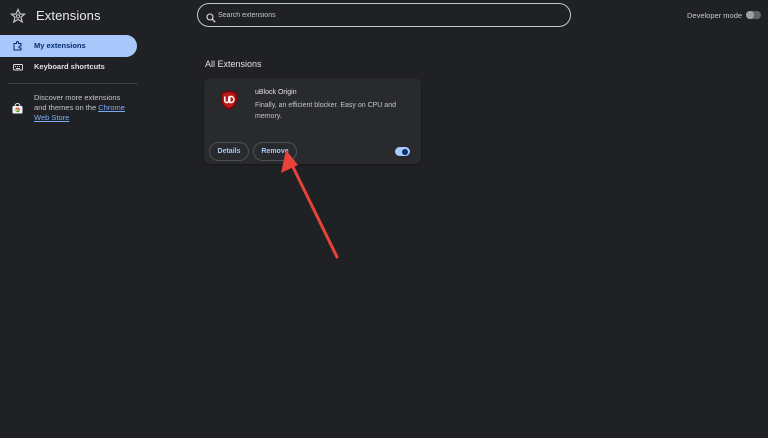  What do you see at coordinates (68, 15) in the screenshot?
I see `page-title: Extensions` at bounding box center [68, 15].